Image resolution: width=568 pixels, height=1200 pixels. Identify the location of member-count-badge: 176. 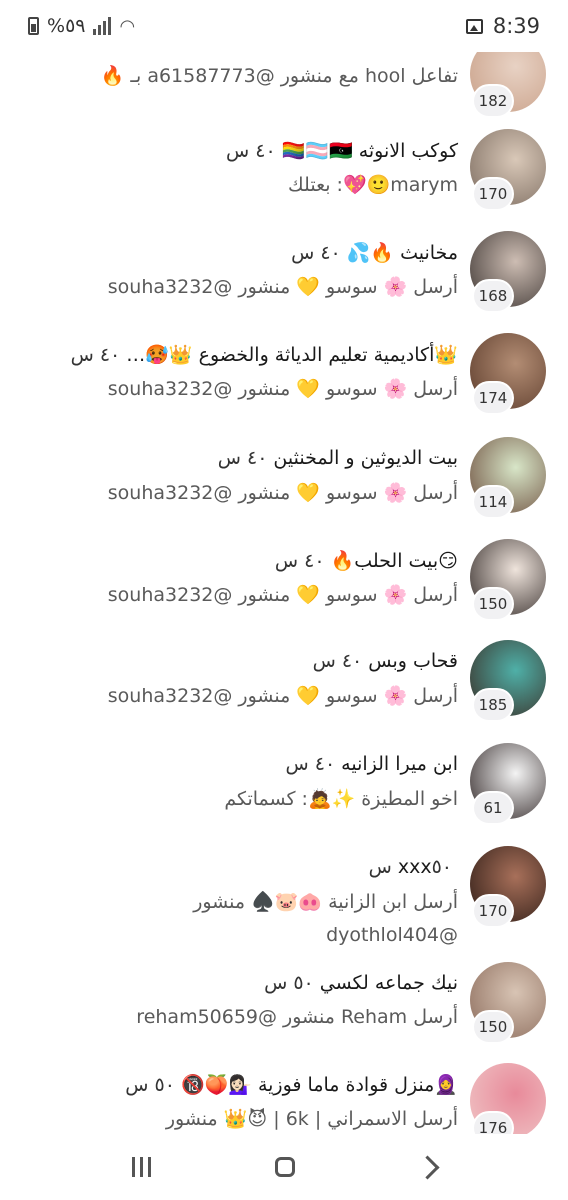
(493, 1123).